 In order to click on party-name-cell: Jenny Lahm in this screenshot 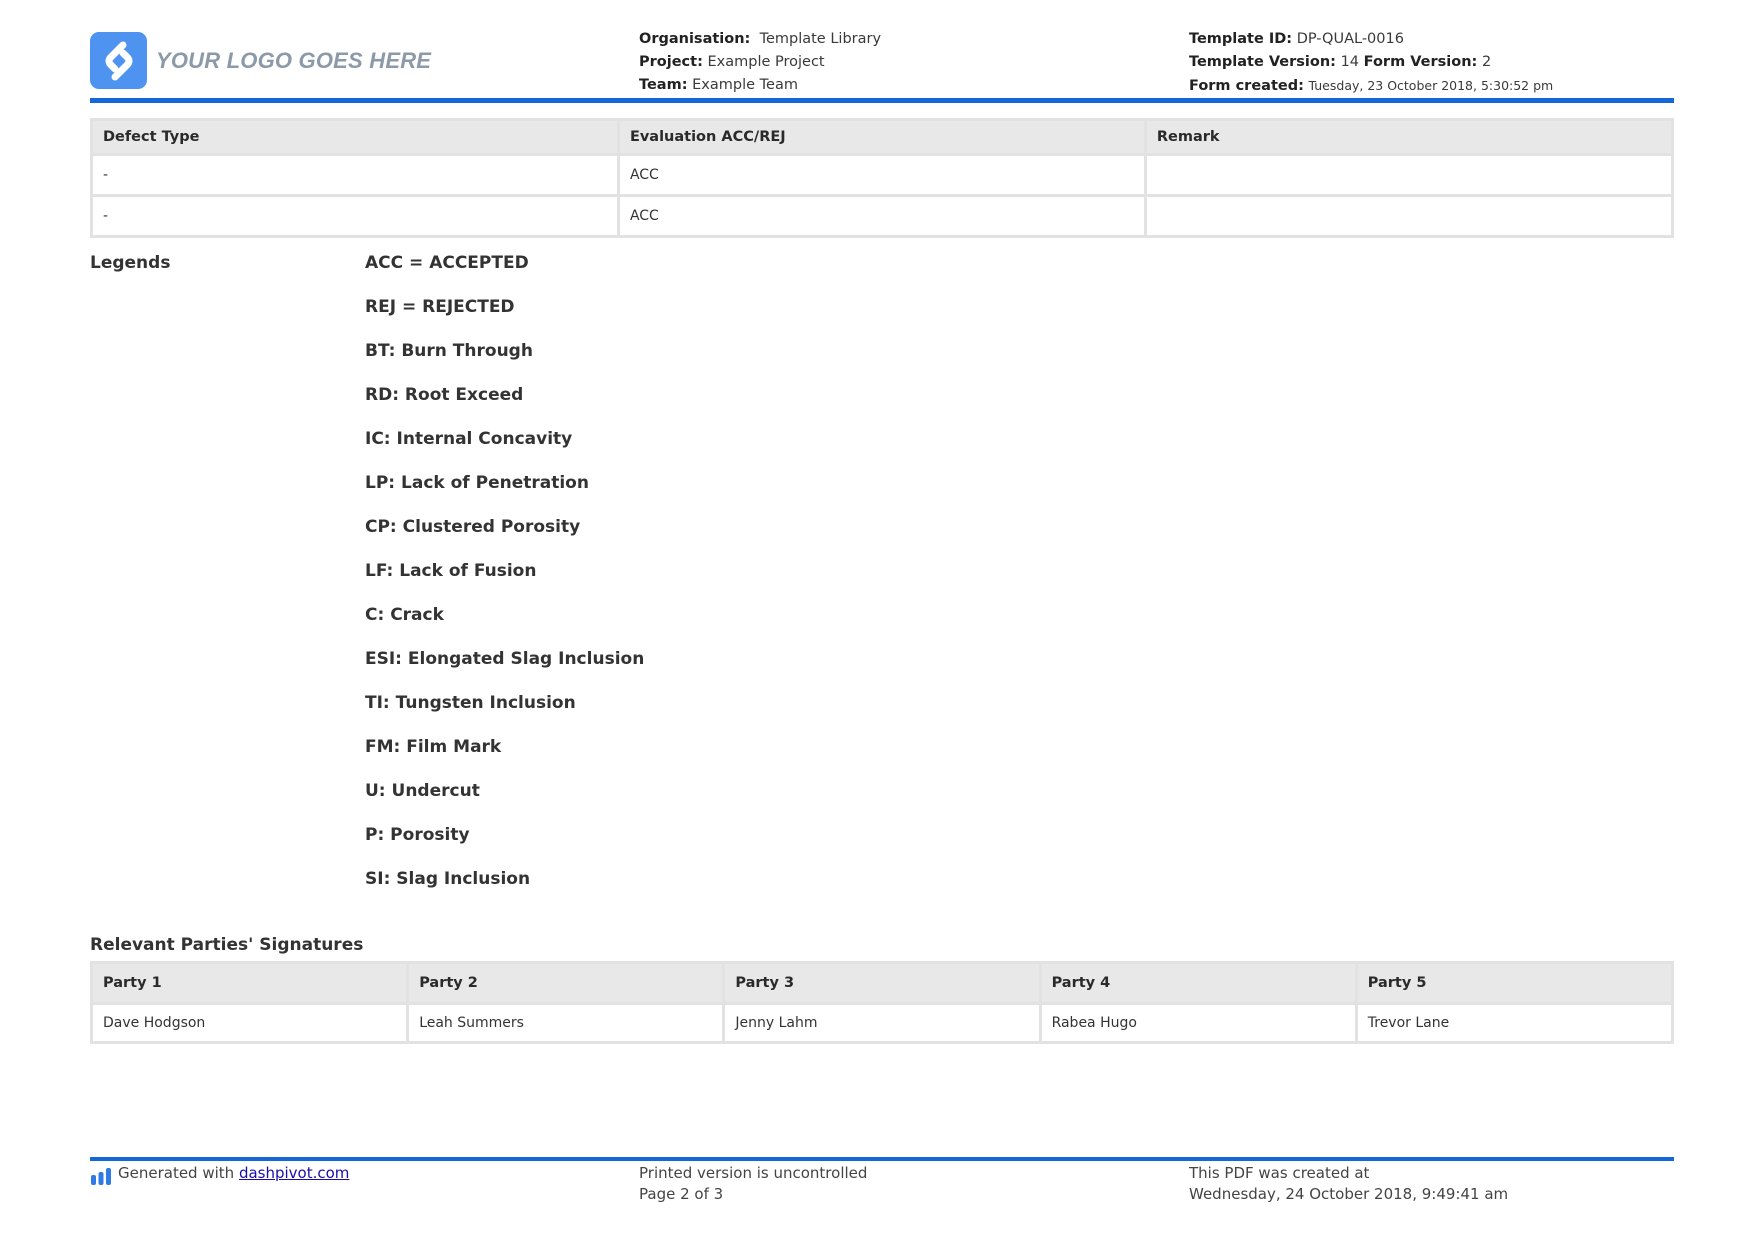, I will do `click(882, 1023)`.